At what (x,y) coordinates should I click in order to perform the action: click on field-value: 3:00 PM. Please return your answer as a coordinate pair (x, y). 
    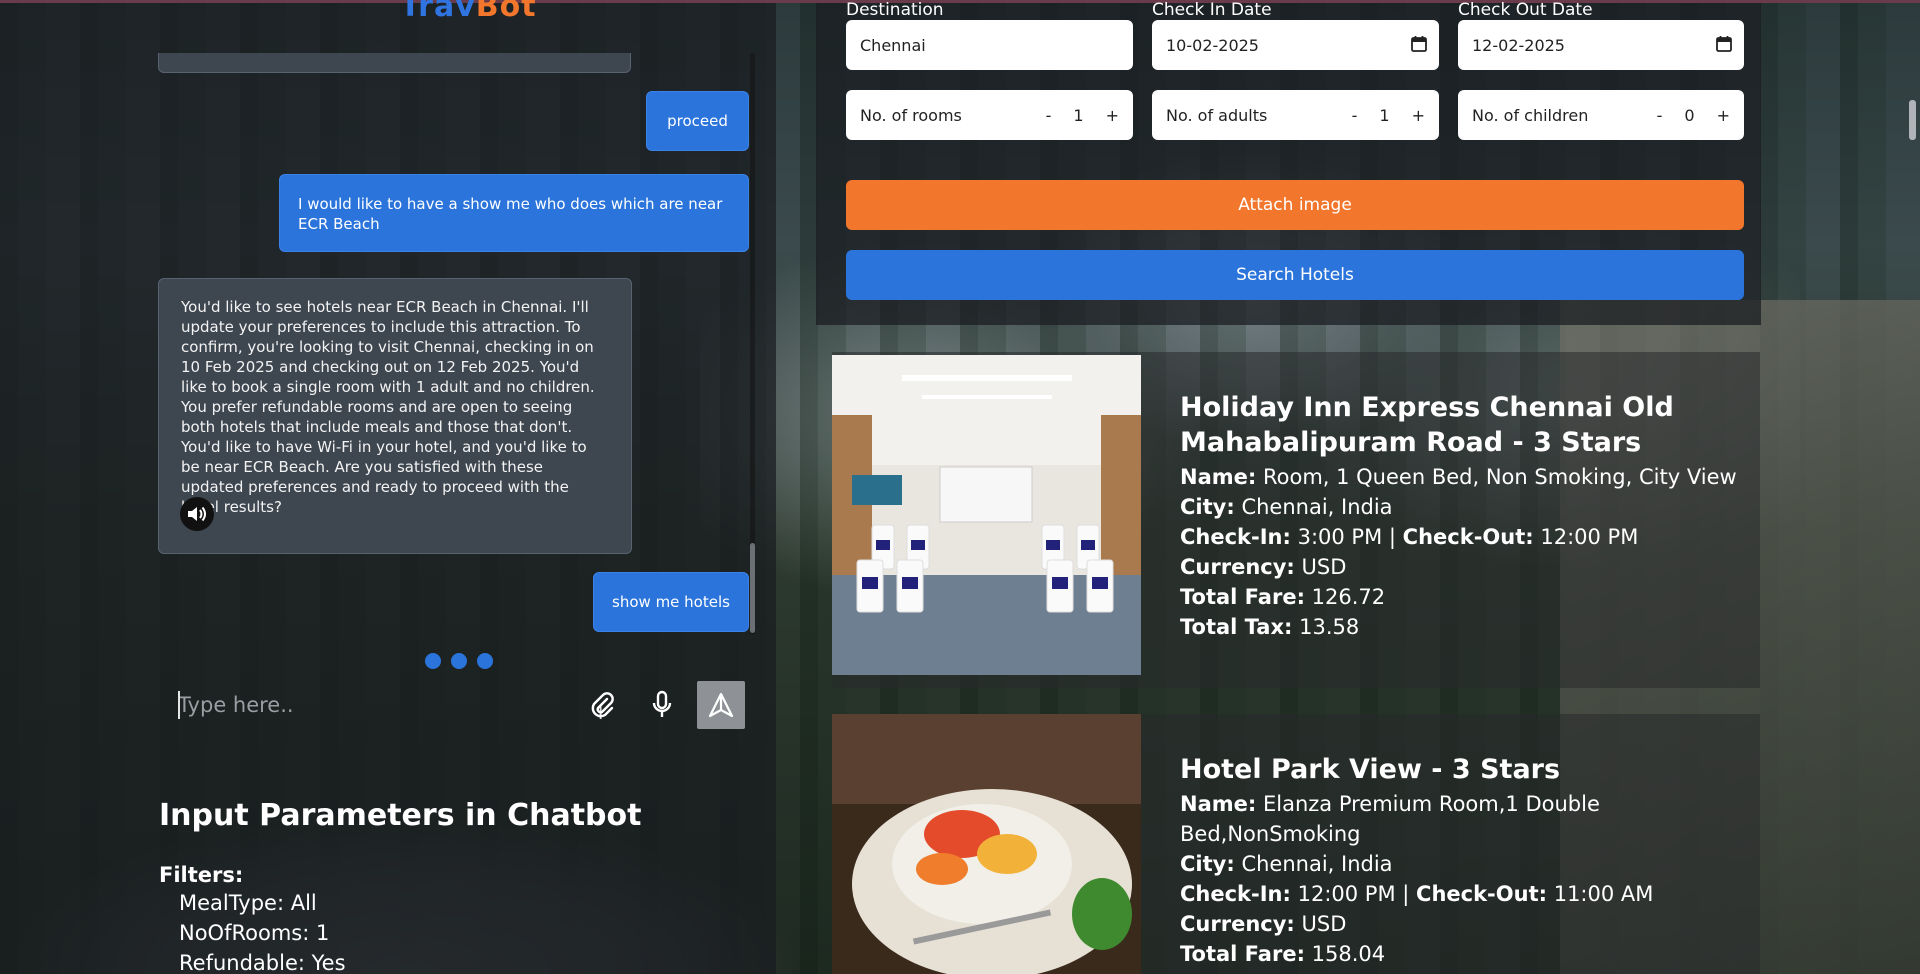
    Looking at the image, I should click on (1340, 537).